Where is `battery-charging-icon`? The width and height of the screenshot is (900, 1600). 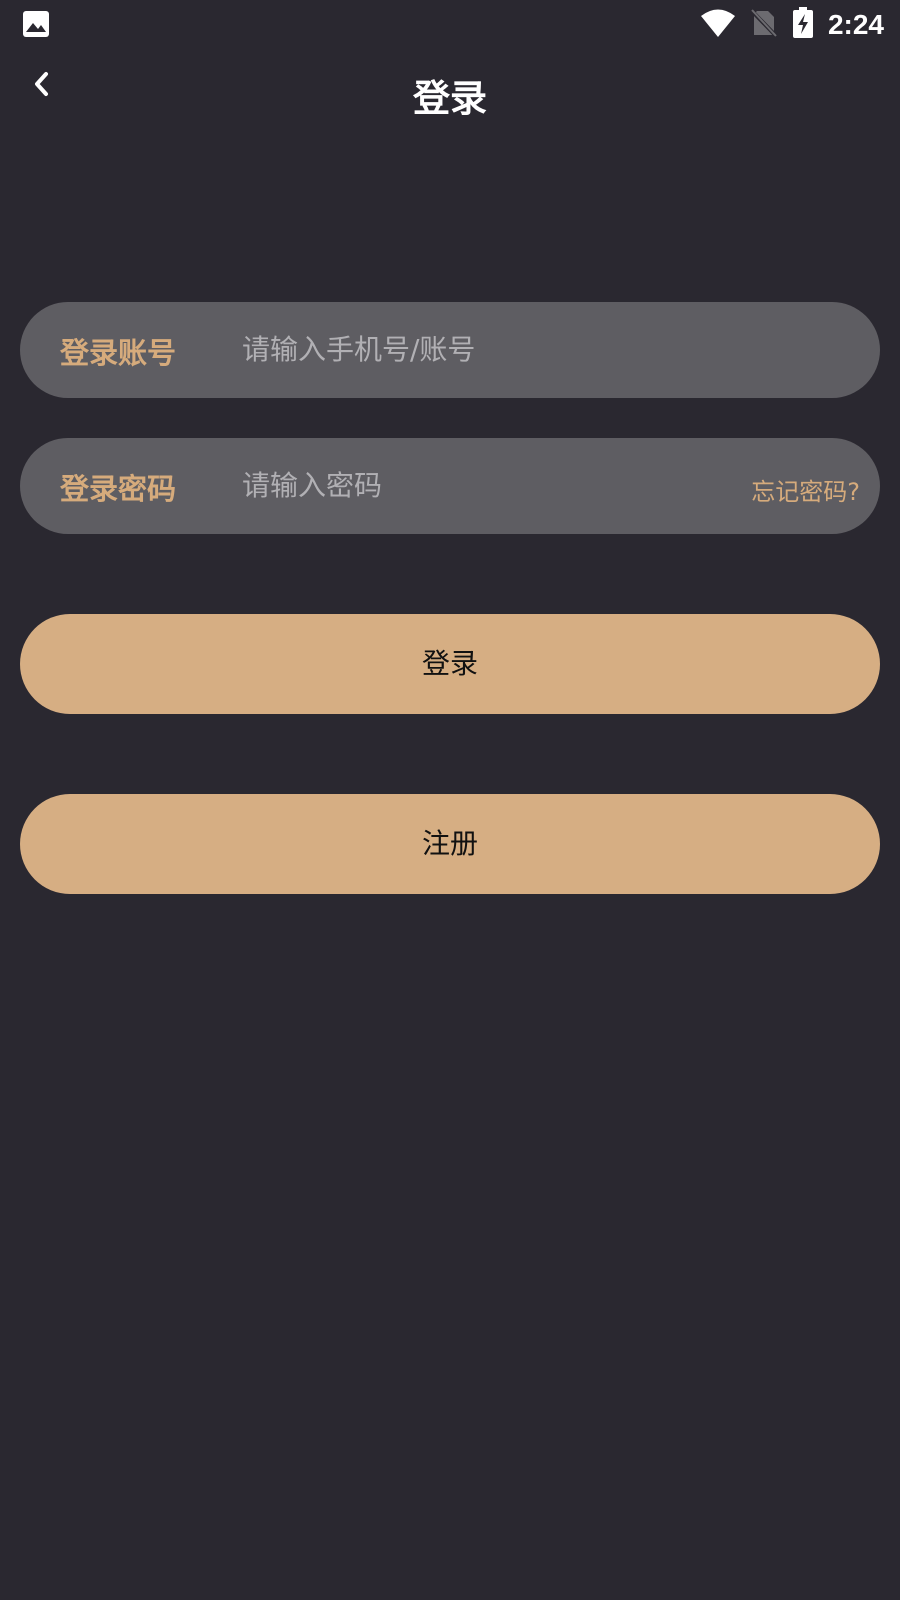
battery-charging-icon is located at coordinates (803, 25).